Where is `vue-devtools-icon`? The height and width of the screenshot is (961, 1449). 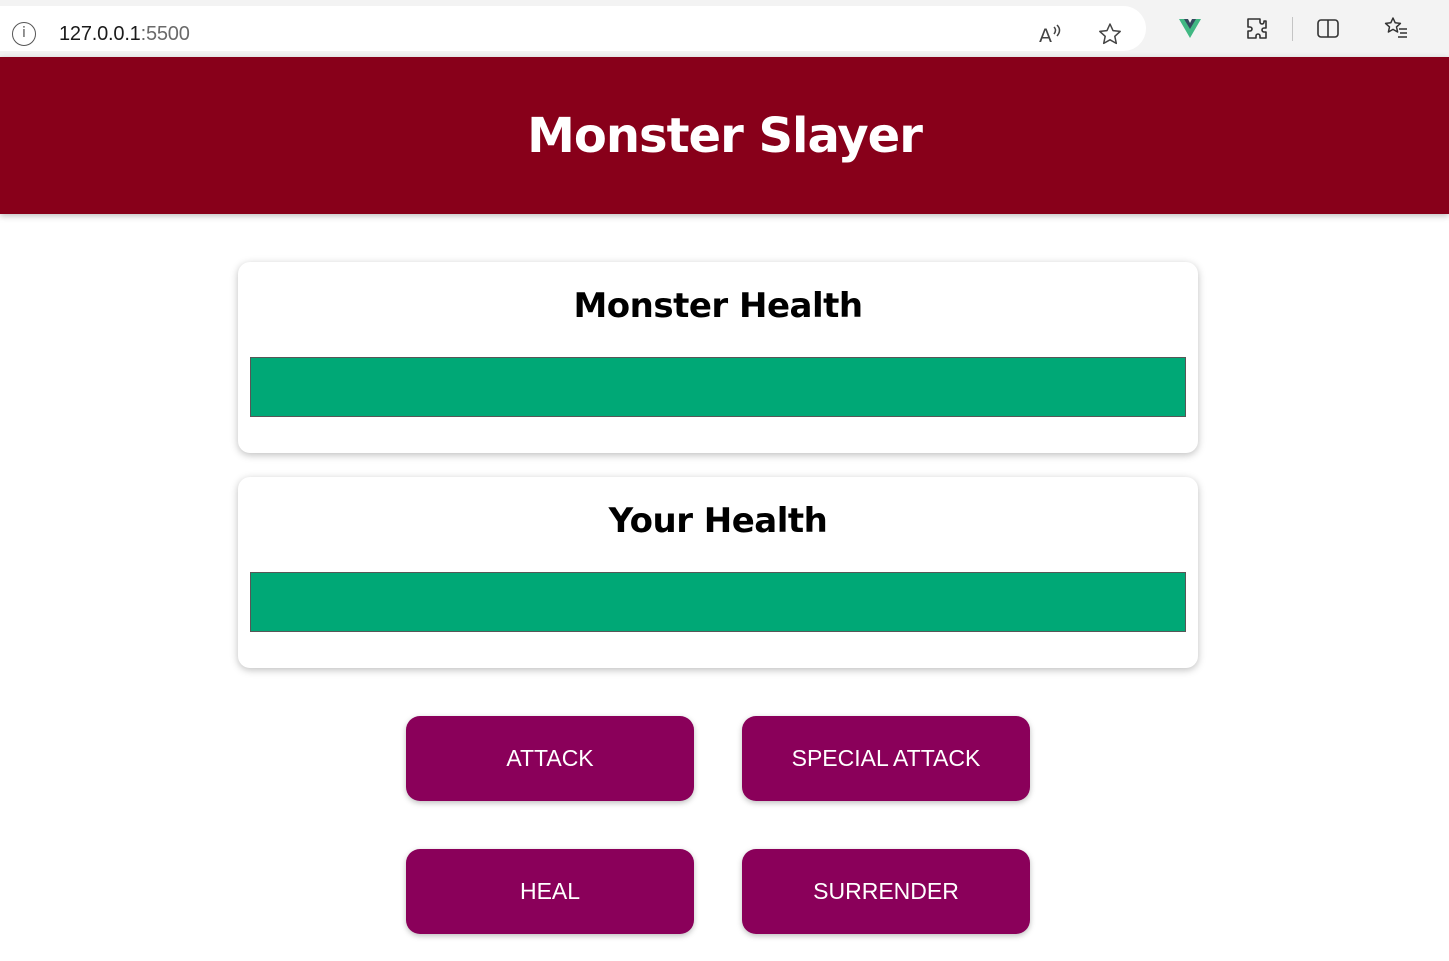 vue-devtools-icon is located at coordinates (1190, 28).